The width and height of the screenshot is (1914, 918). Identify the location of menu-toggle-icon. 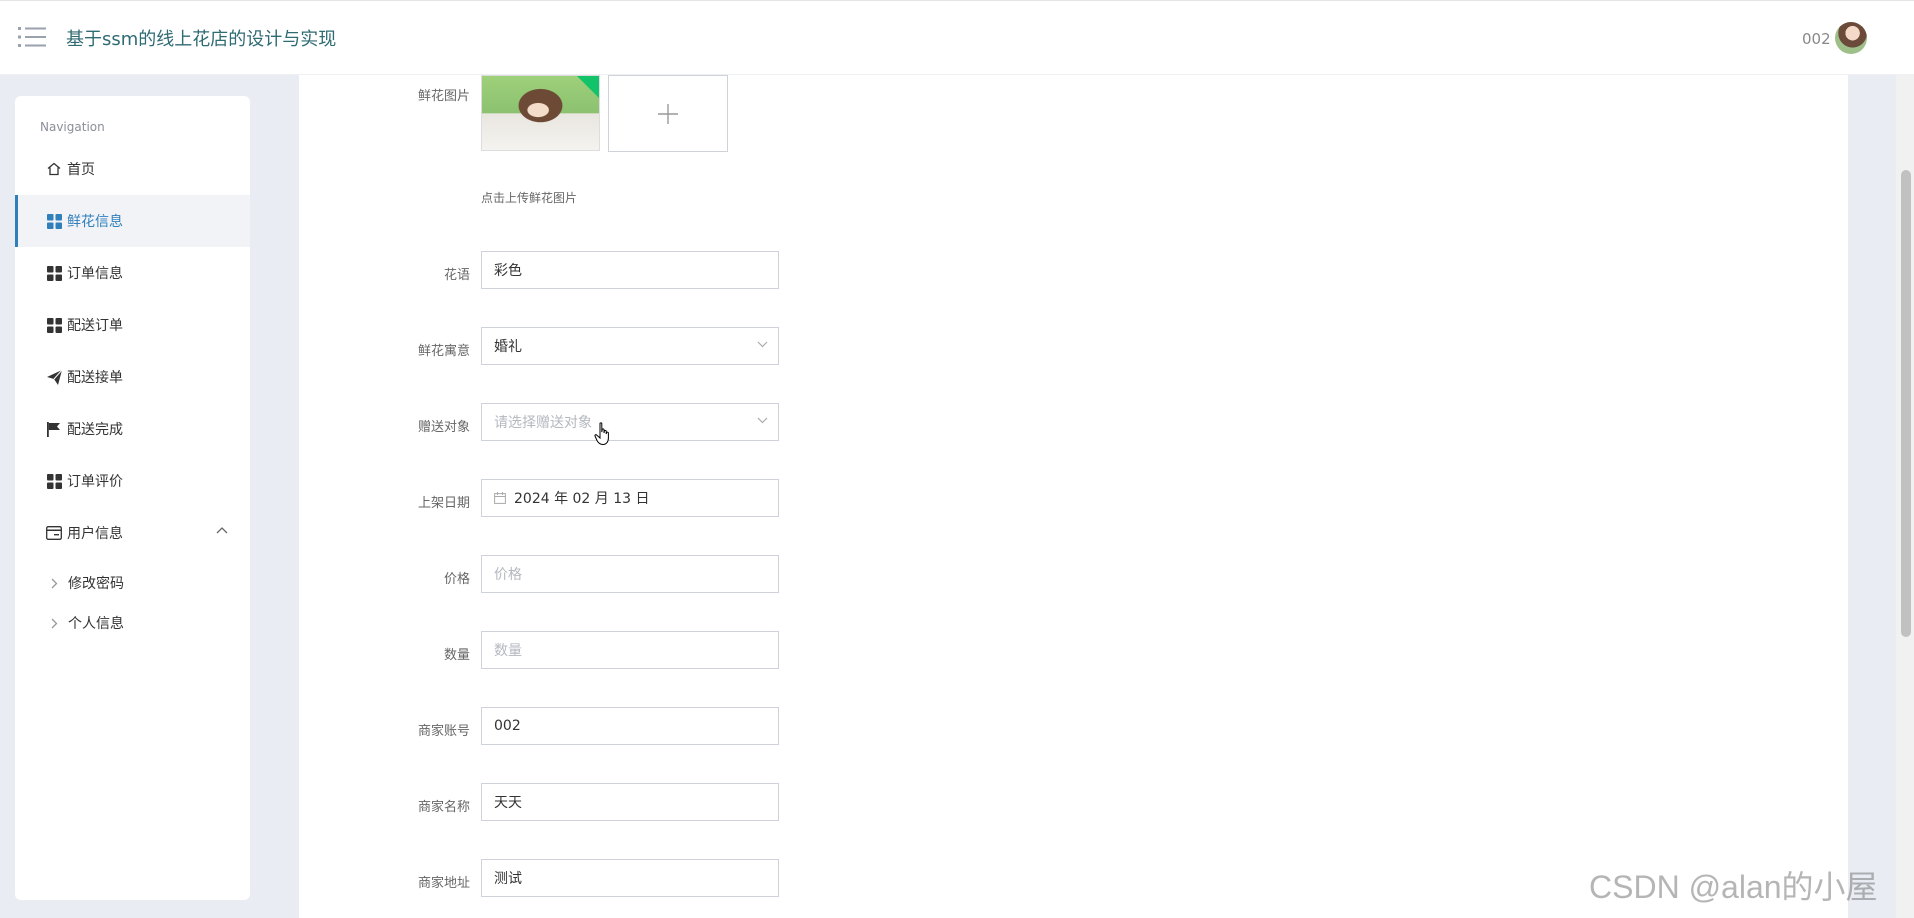
(32, 37).